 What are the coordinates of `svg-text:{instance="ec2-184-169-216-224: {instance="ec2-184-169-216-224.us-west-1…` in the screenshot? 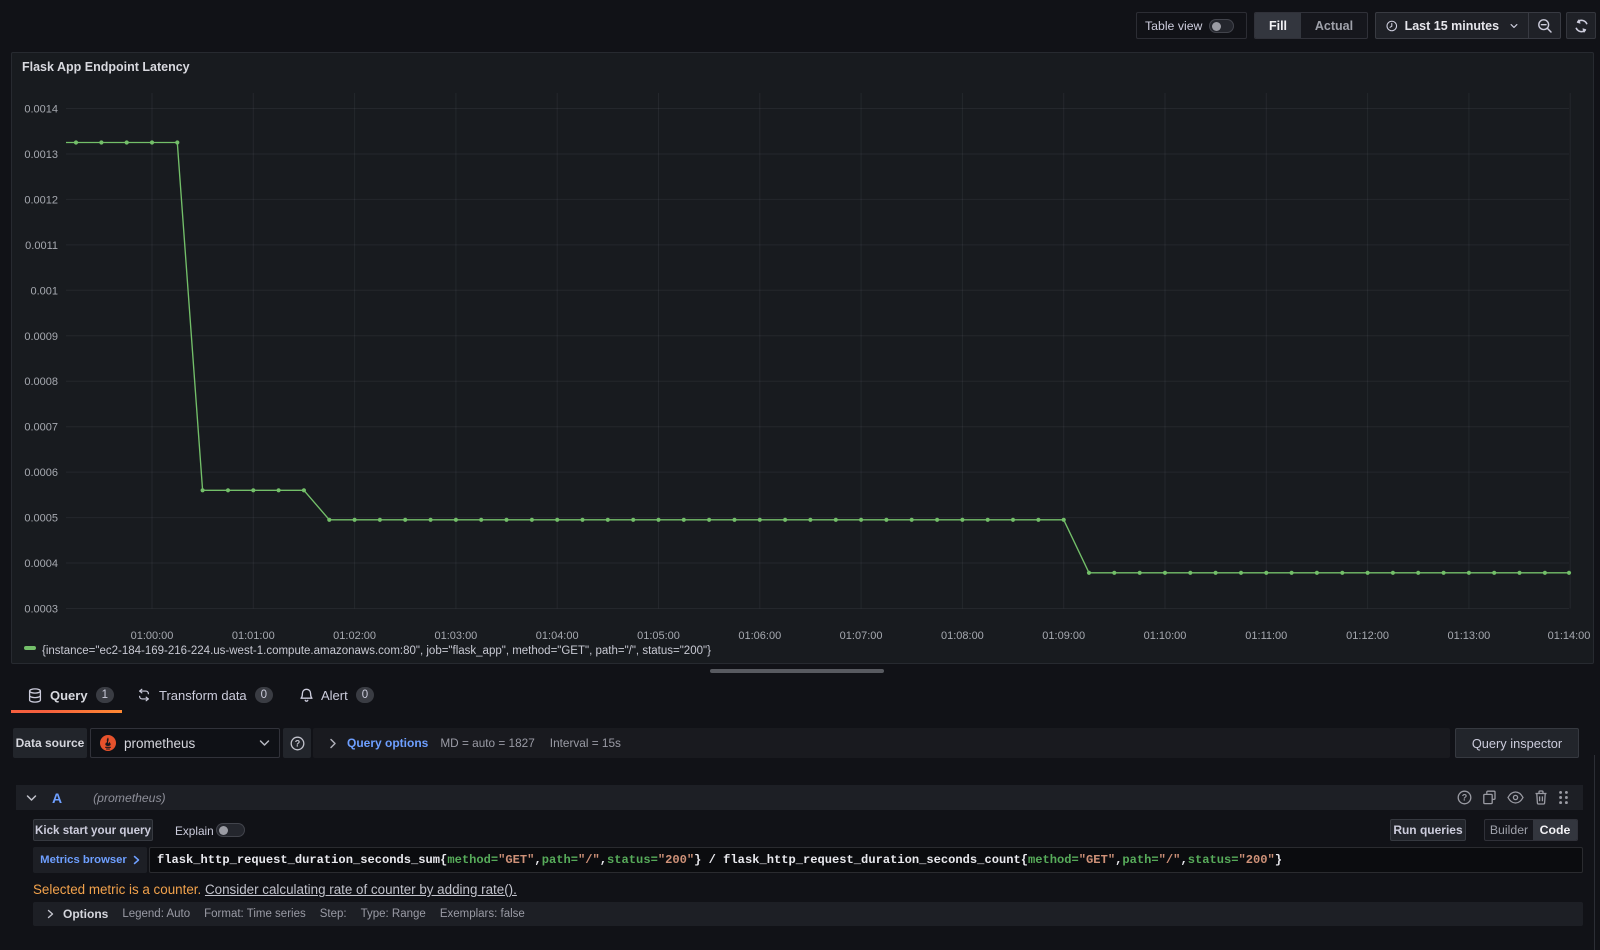 It's located at (376, 651).